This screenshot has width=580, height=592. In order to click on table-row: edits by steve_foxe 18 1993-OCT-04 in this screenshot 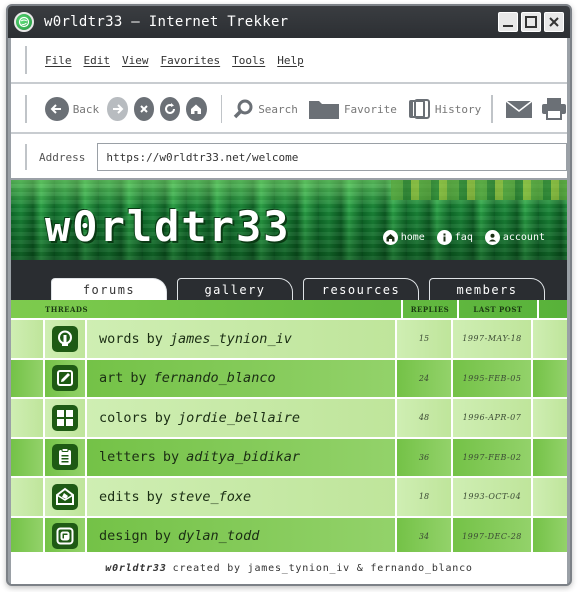, I will do `click(289, 498)`.